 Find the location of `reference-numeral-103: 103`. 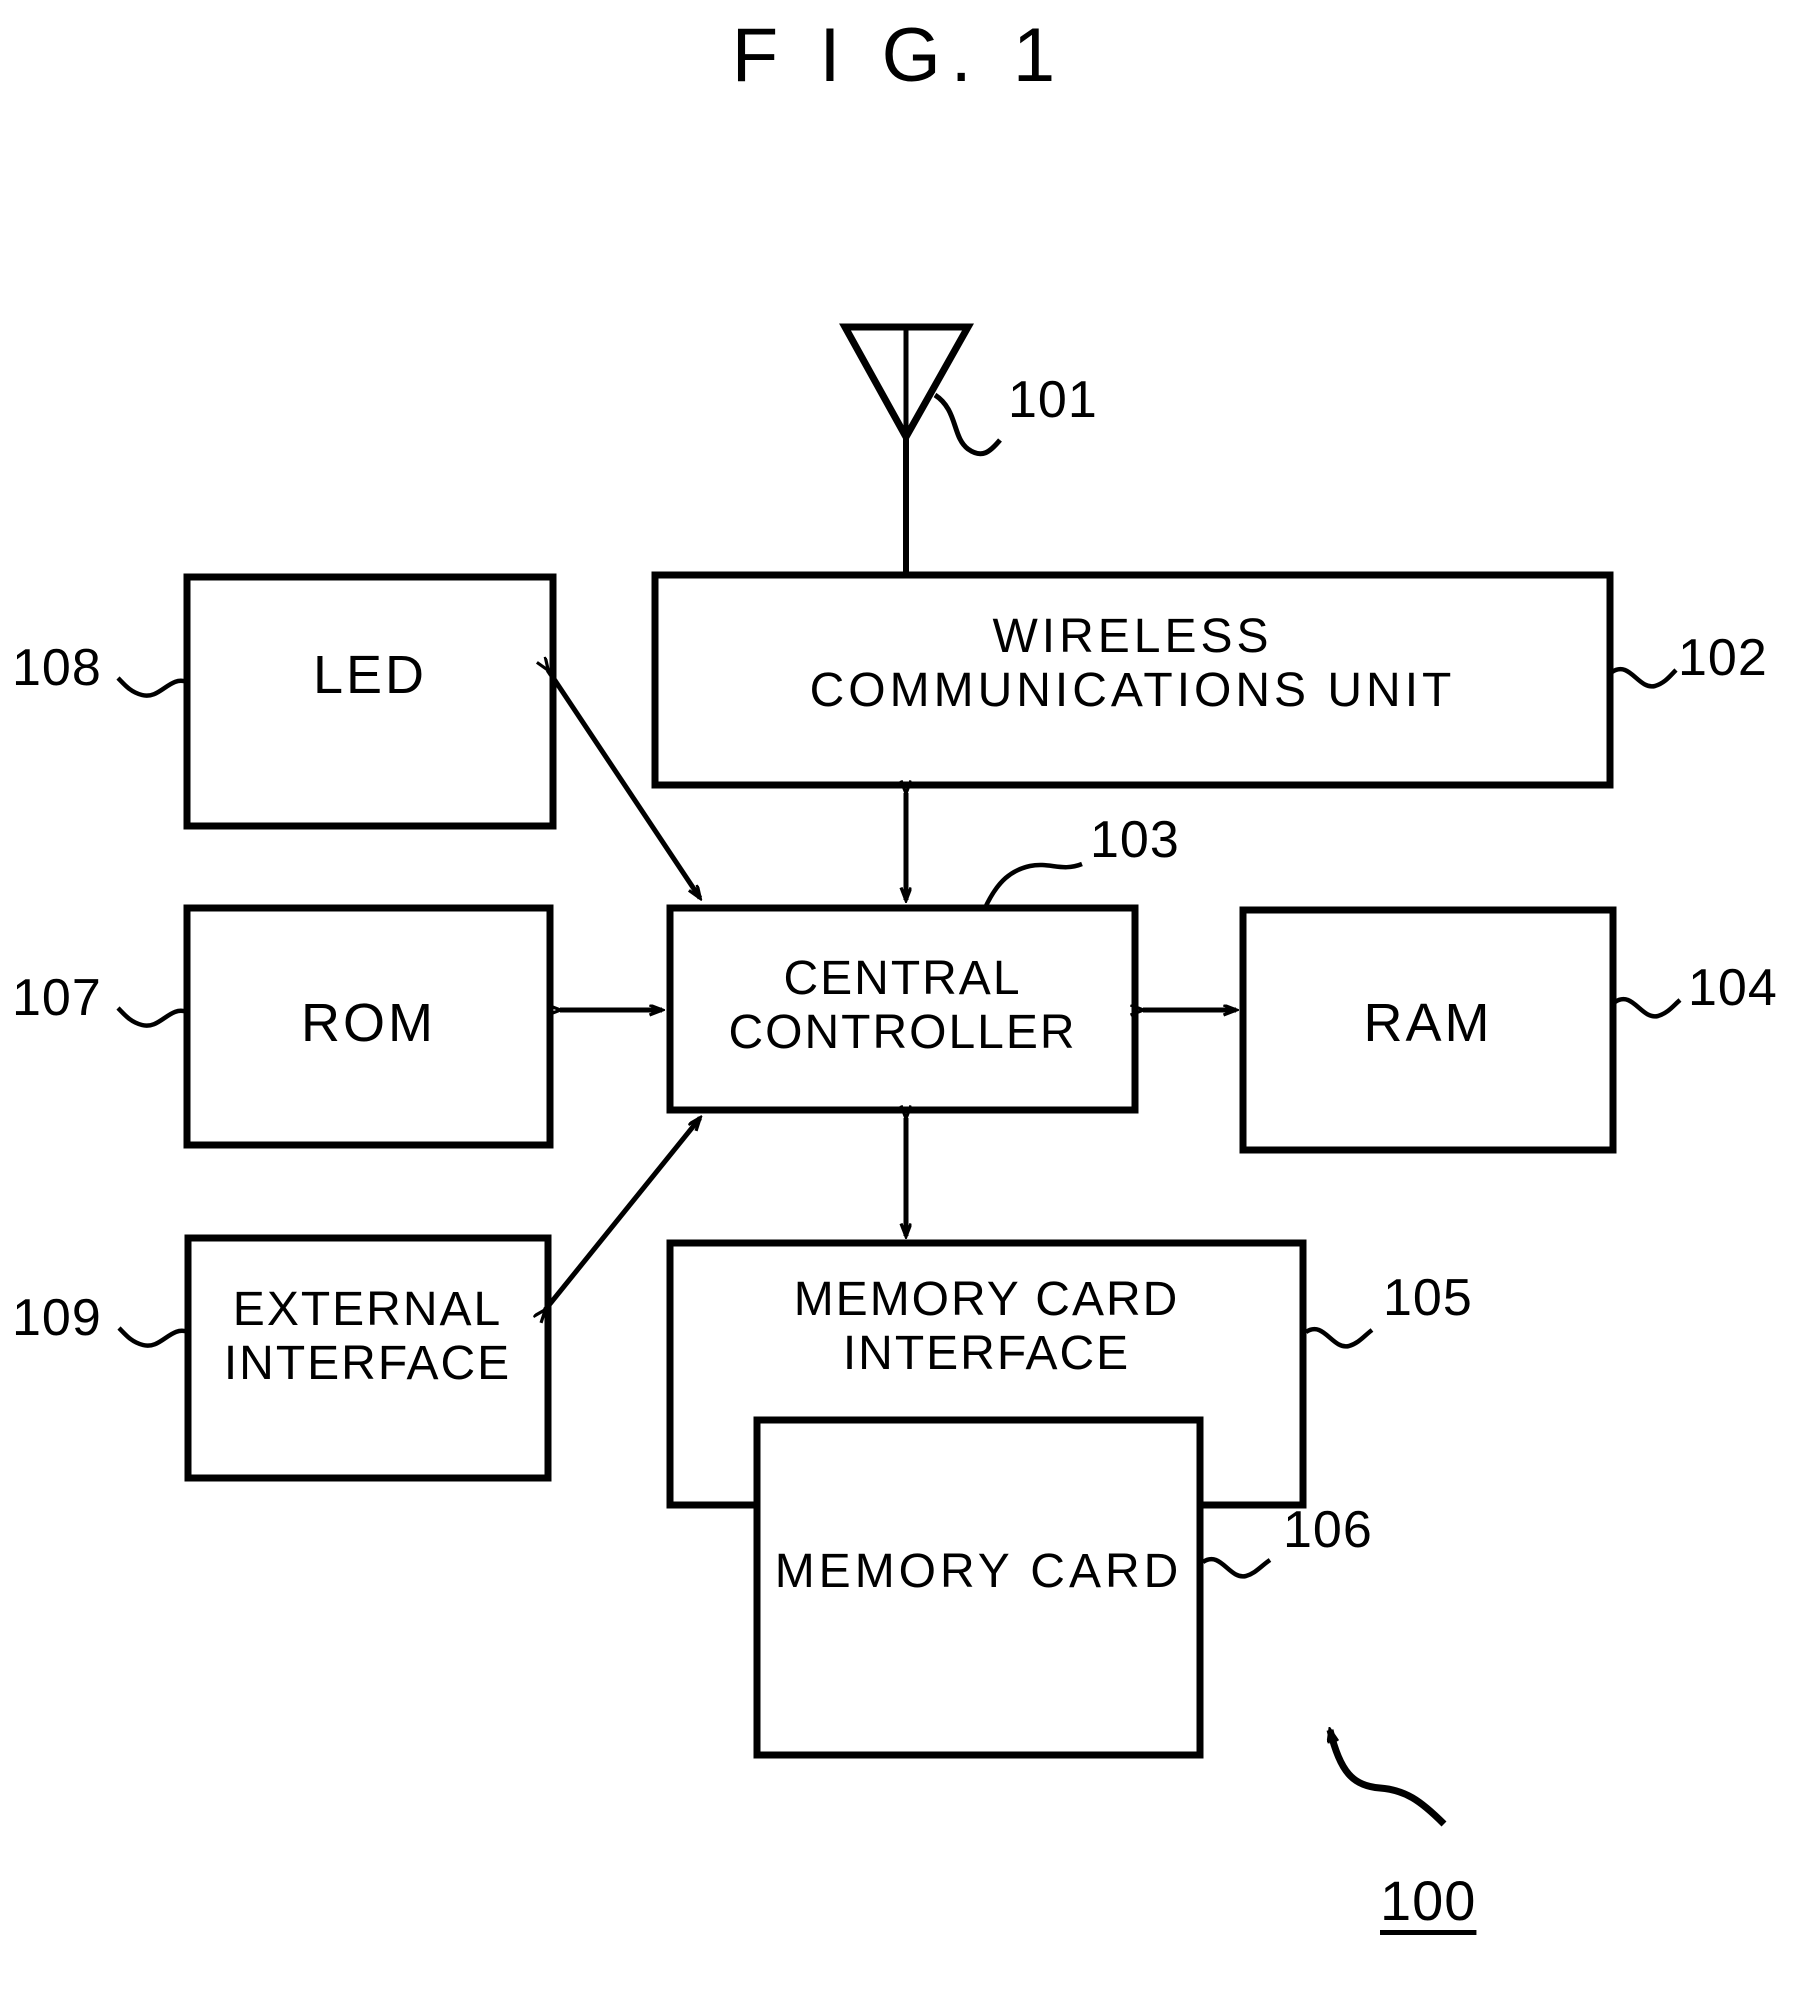

reference-numeral-103: 103 is located at coordinates (1135, 840).